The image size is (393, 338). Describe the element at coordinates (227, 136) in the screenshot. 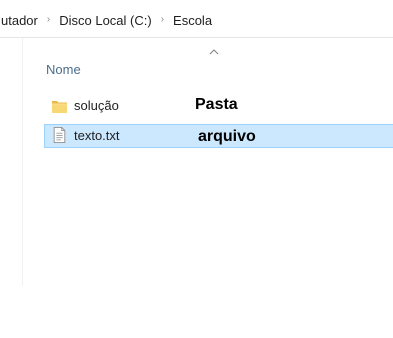

I see `annotation-label: arquivo` at that location.